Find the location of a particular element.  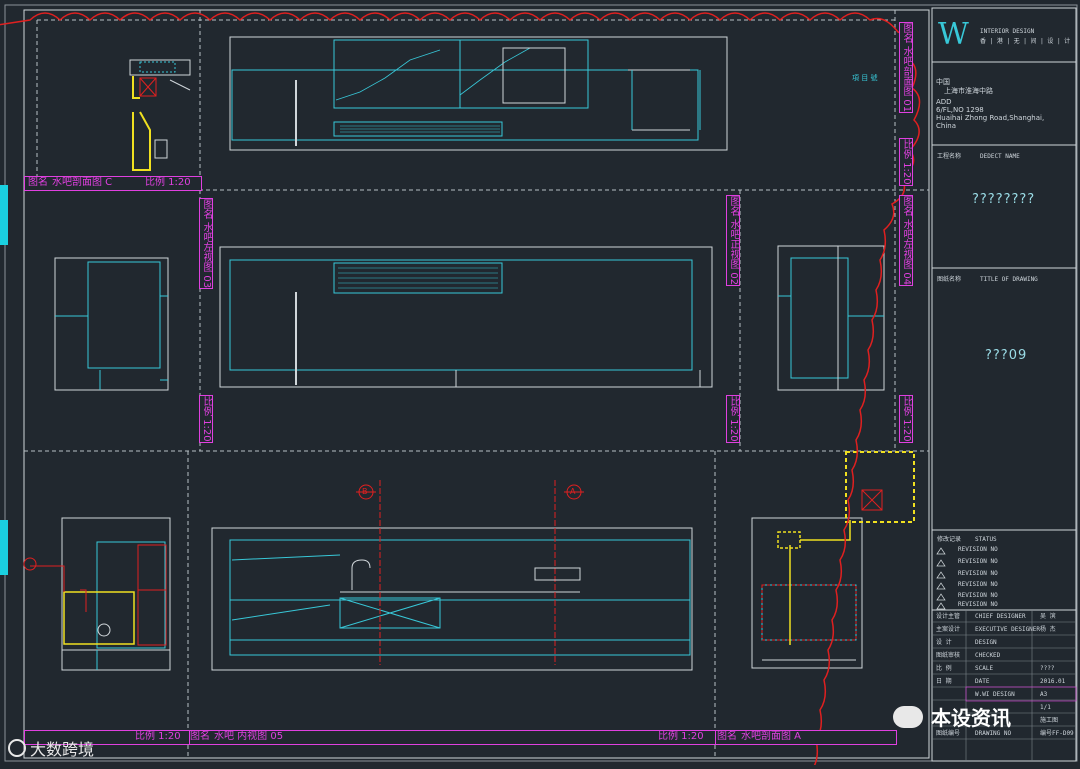

status-cn: 修改记录 is located at coordinates (949, 539).